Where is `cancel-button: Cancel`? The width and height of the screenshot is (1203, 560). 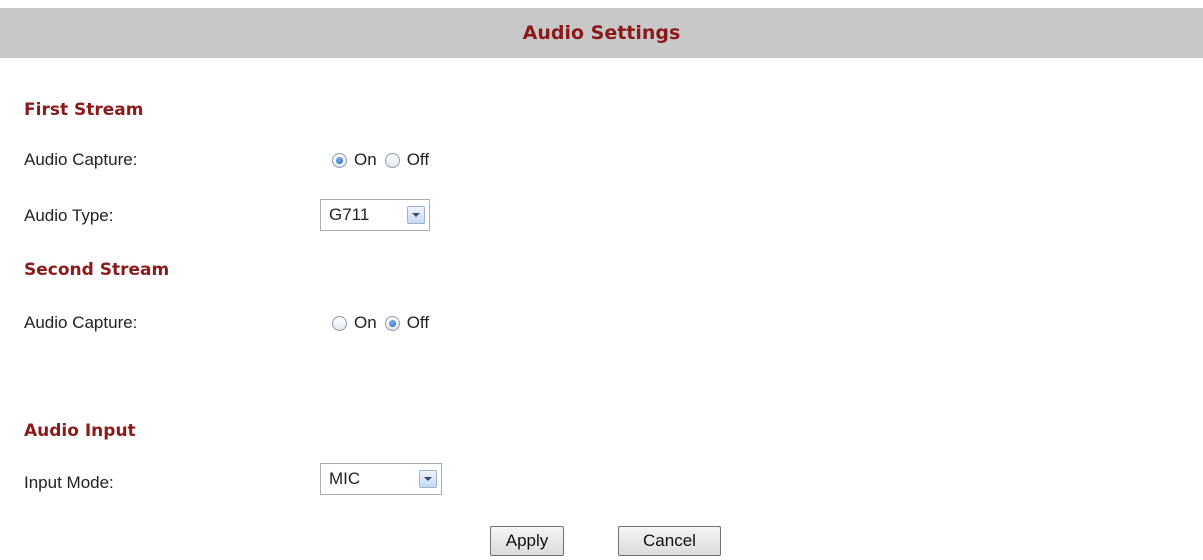
cancel-button: Cancel is located at coordinates (669, 541).